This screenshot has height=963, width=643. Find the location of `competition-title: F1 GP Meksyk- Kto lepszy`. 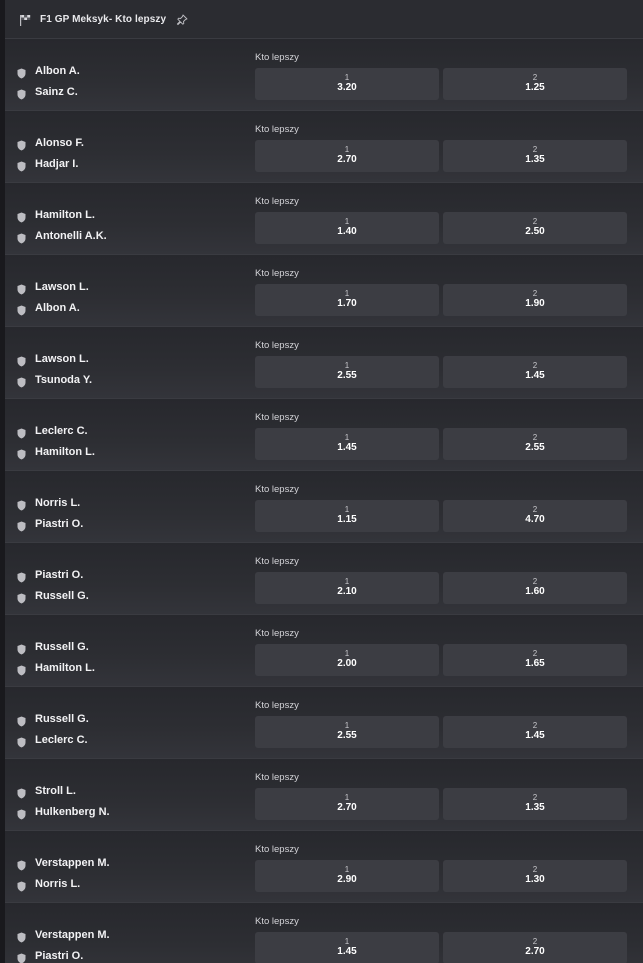

competition-title: F1 GP Meksyk- Kto lepszy is located at coordinates (103, 19).